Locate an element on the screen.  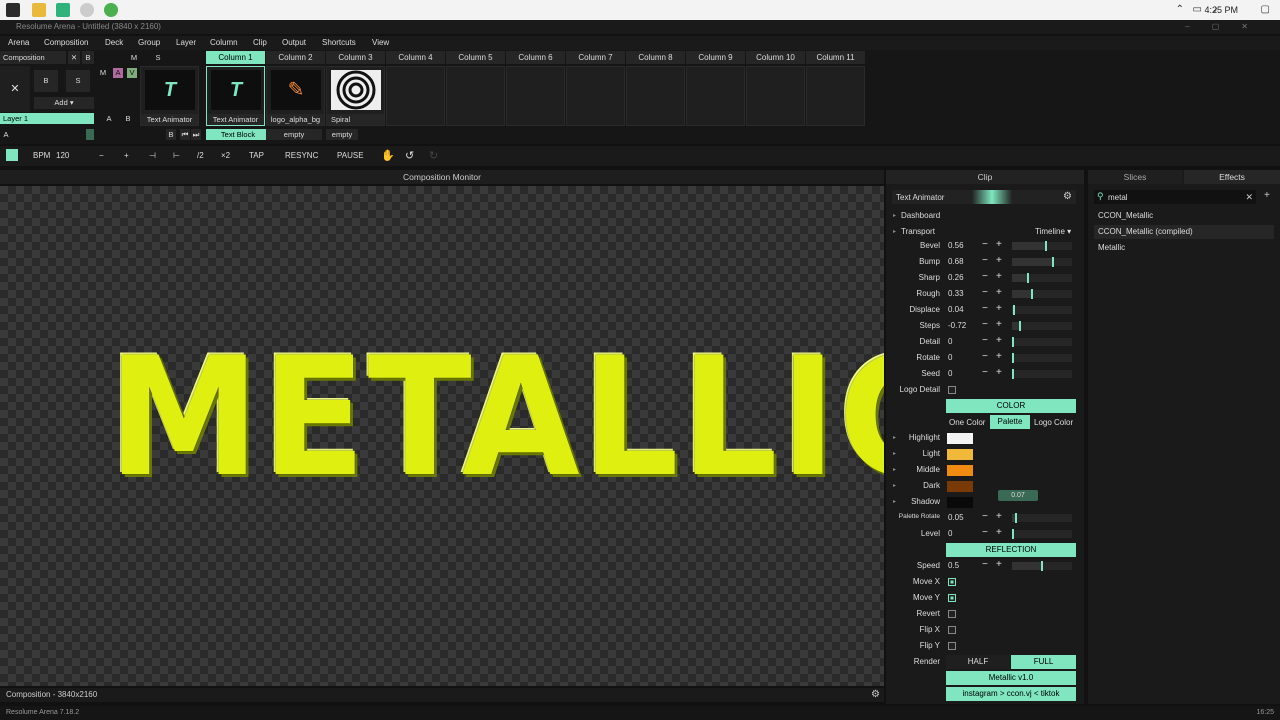
composition-b-button: B is located at coordinates (88, 57).